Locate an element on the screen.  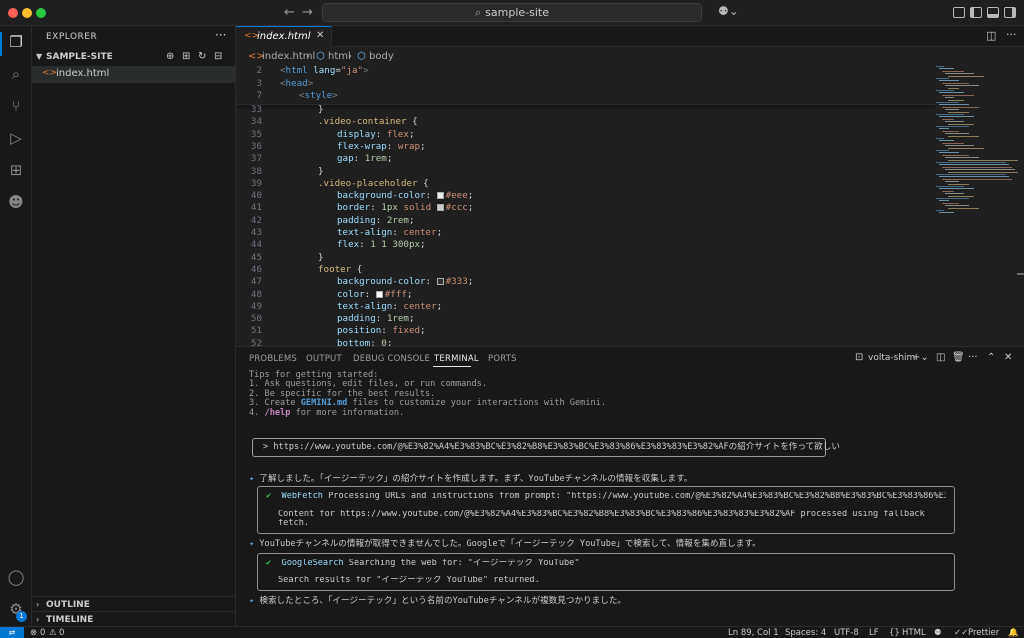
code-line: 37 gap: 1rem; is located at coordinates (586, 159).